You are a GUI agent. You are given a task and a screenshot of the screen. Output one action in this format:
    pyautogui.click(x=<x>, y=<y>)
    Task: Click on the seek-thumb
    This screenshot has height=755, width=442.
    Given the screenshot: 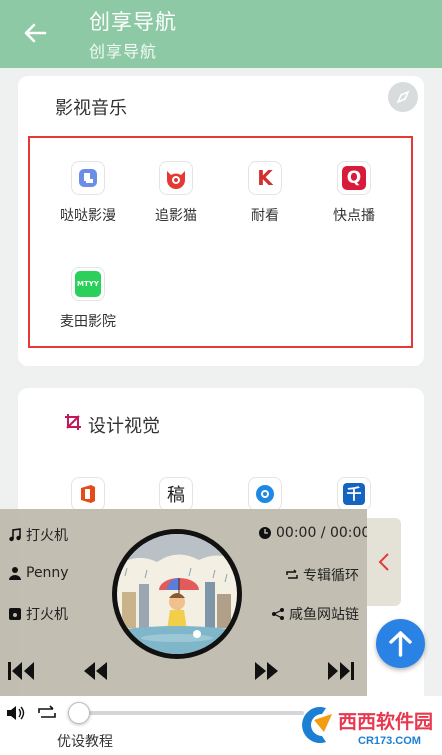 What is the action you would take?
    pyautogui.click(x=79, y=713)
    